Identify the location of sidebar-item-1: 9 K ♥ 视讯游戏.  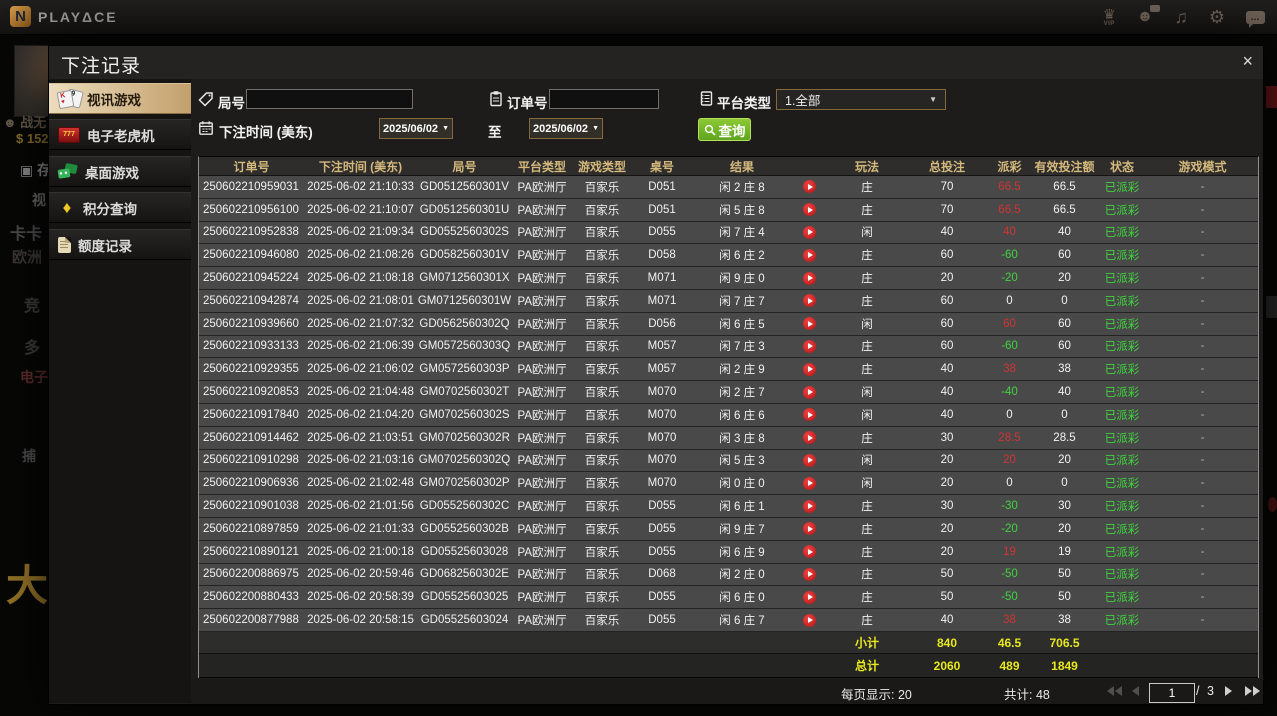
(124, 98).